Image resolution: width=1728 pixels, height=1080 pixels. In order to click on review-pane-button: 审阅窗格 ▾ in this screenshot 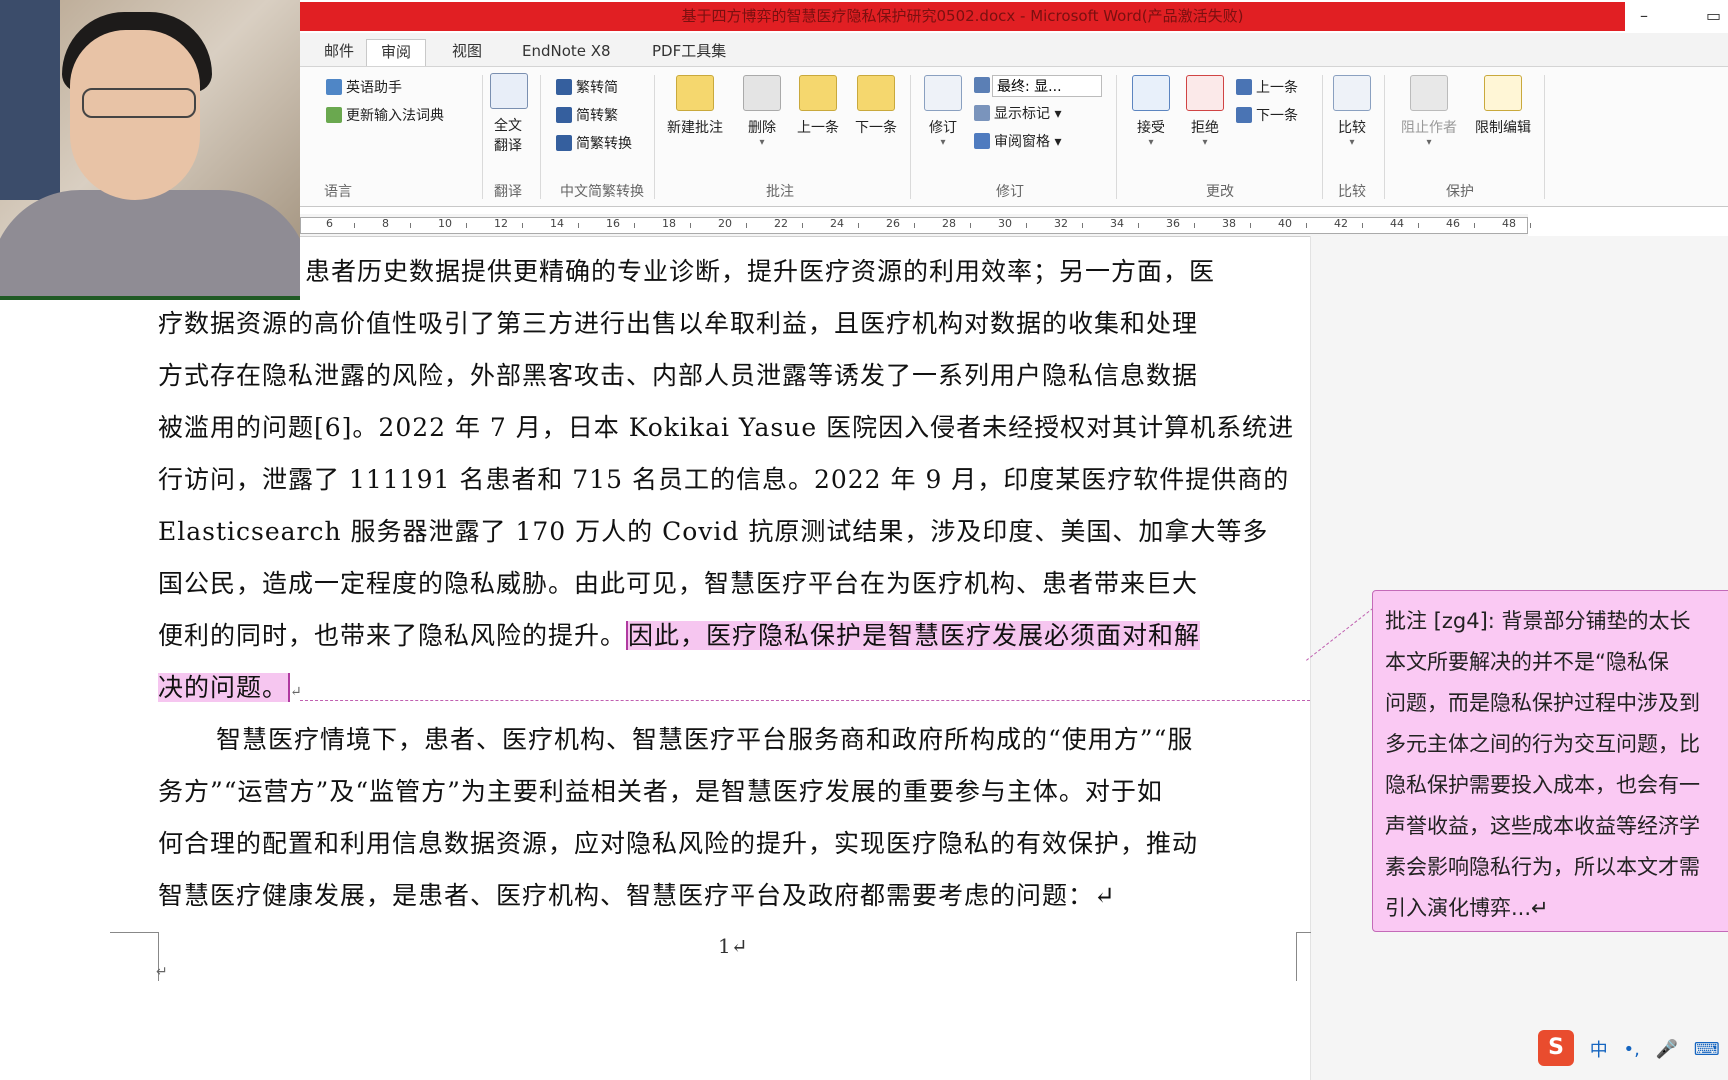, I will do `click(1017, 142)`.